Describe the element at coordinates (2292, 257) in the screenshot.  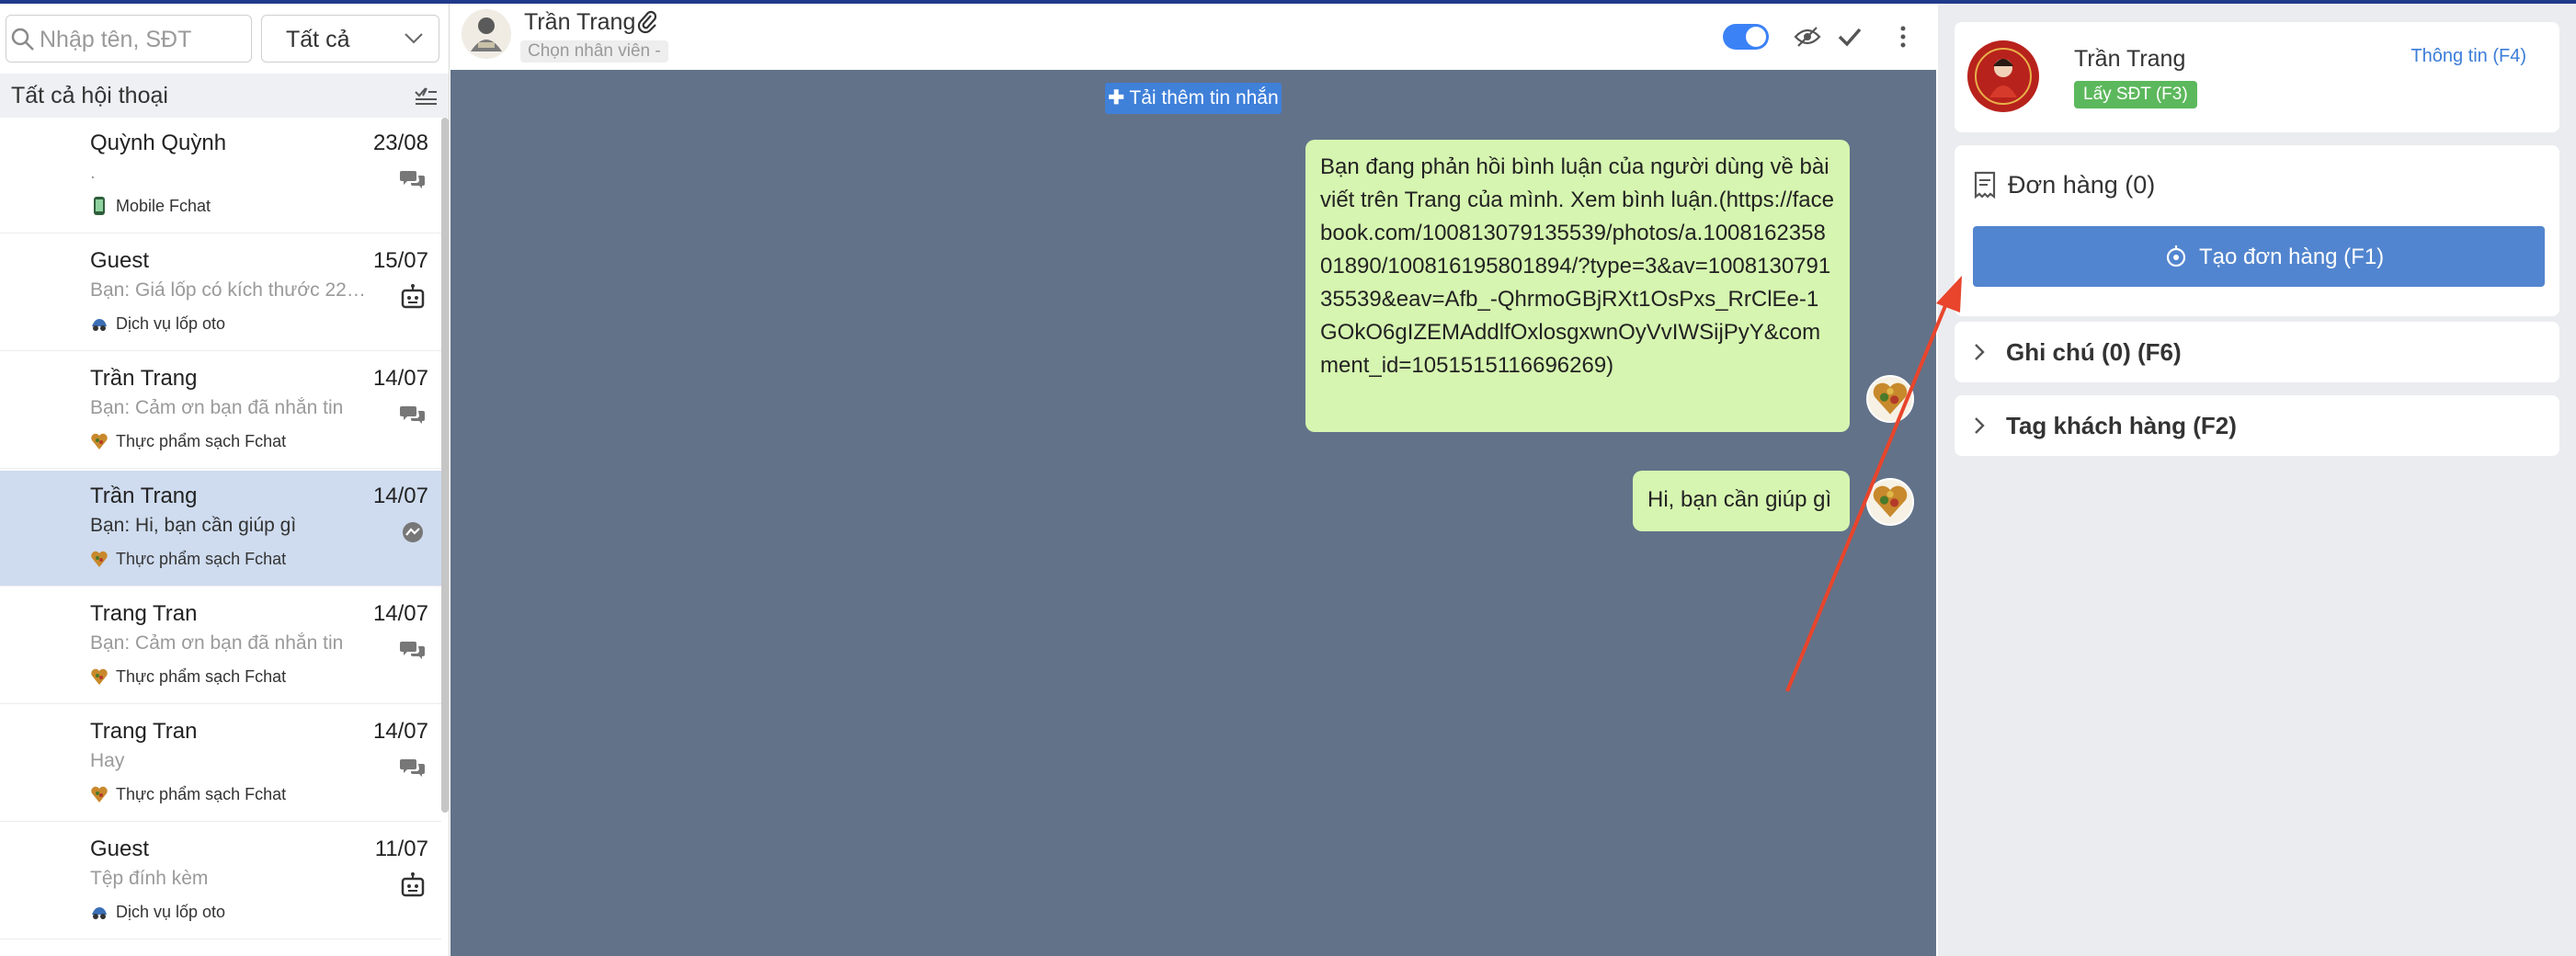
I see `create-order-label: Tạo đơn hàng (F1)` at that location.